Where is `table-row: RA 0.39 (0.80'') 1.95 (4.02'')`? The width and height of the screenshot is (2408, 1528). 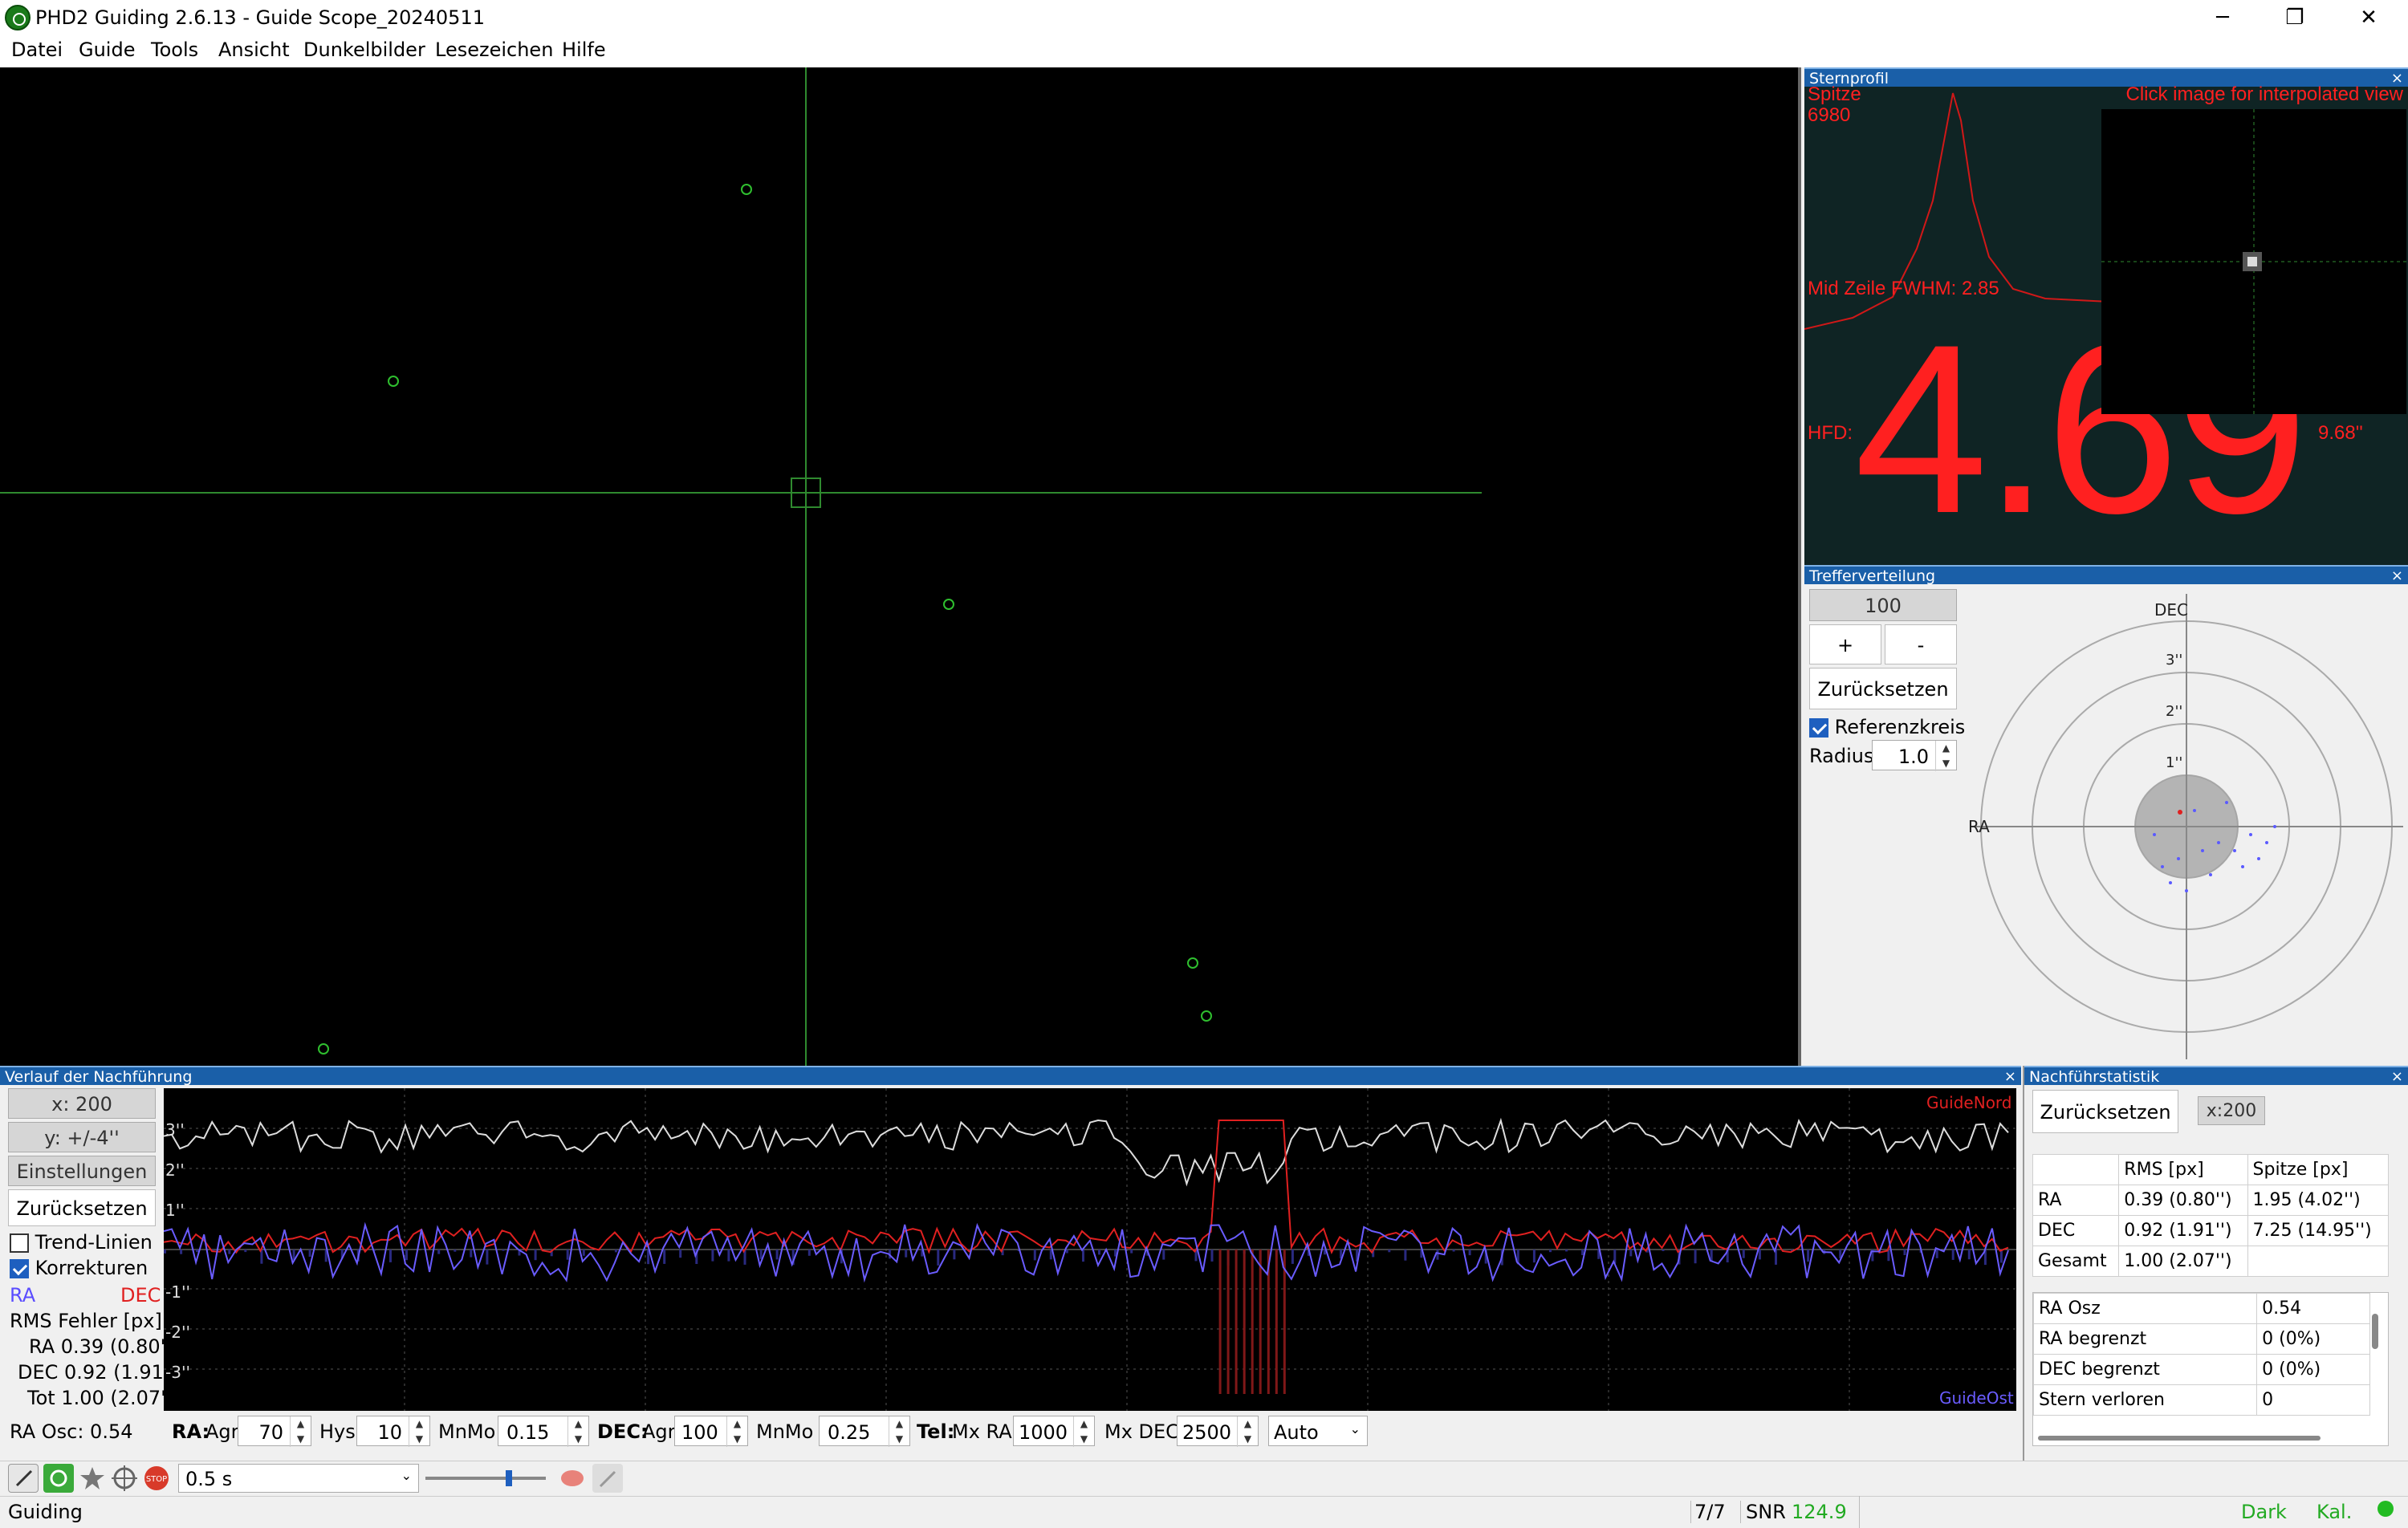
table-row: RA 0.39 (0.80'') 1.95 (4.02'') is located at coordinates (2211, 1201).